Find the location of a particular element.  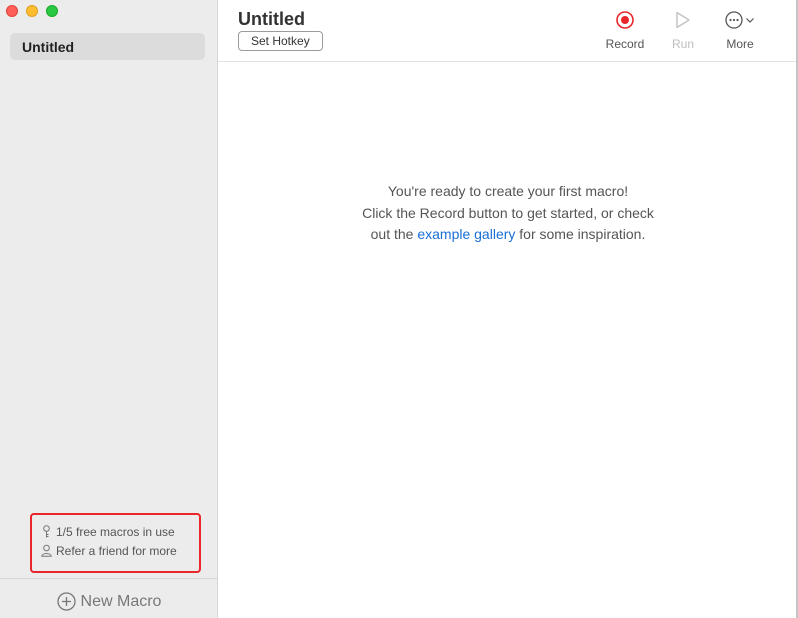

more-label: More is located at coordinates (740, 44).